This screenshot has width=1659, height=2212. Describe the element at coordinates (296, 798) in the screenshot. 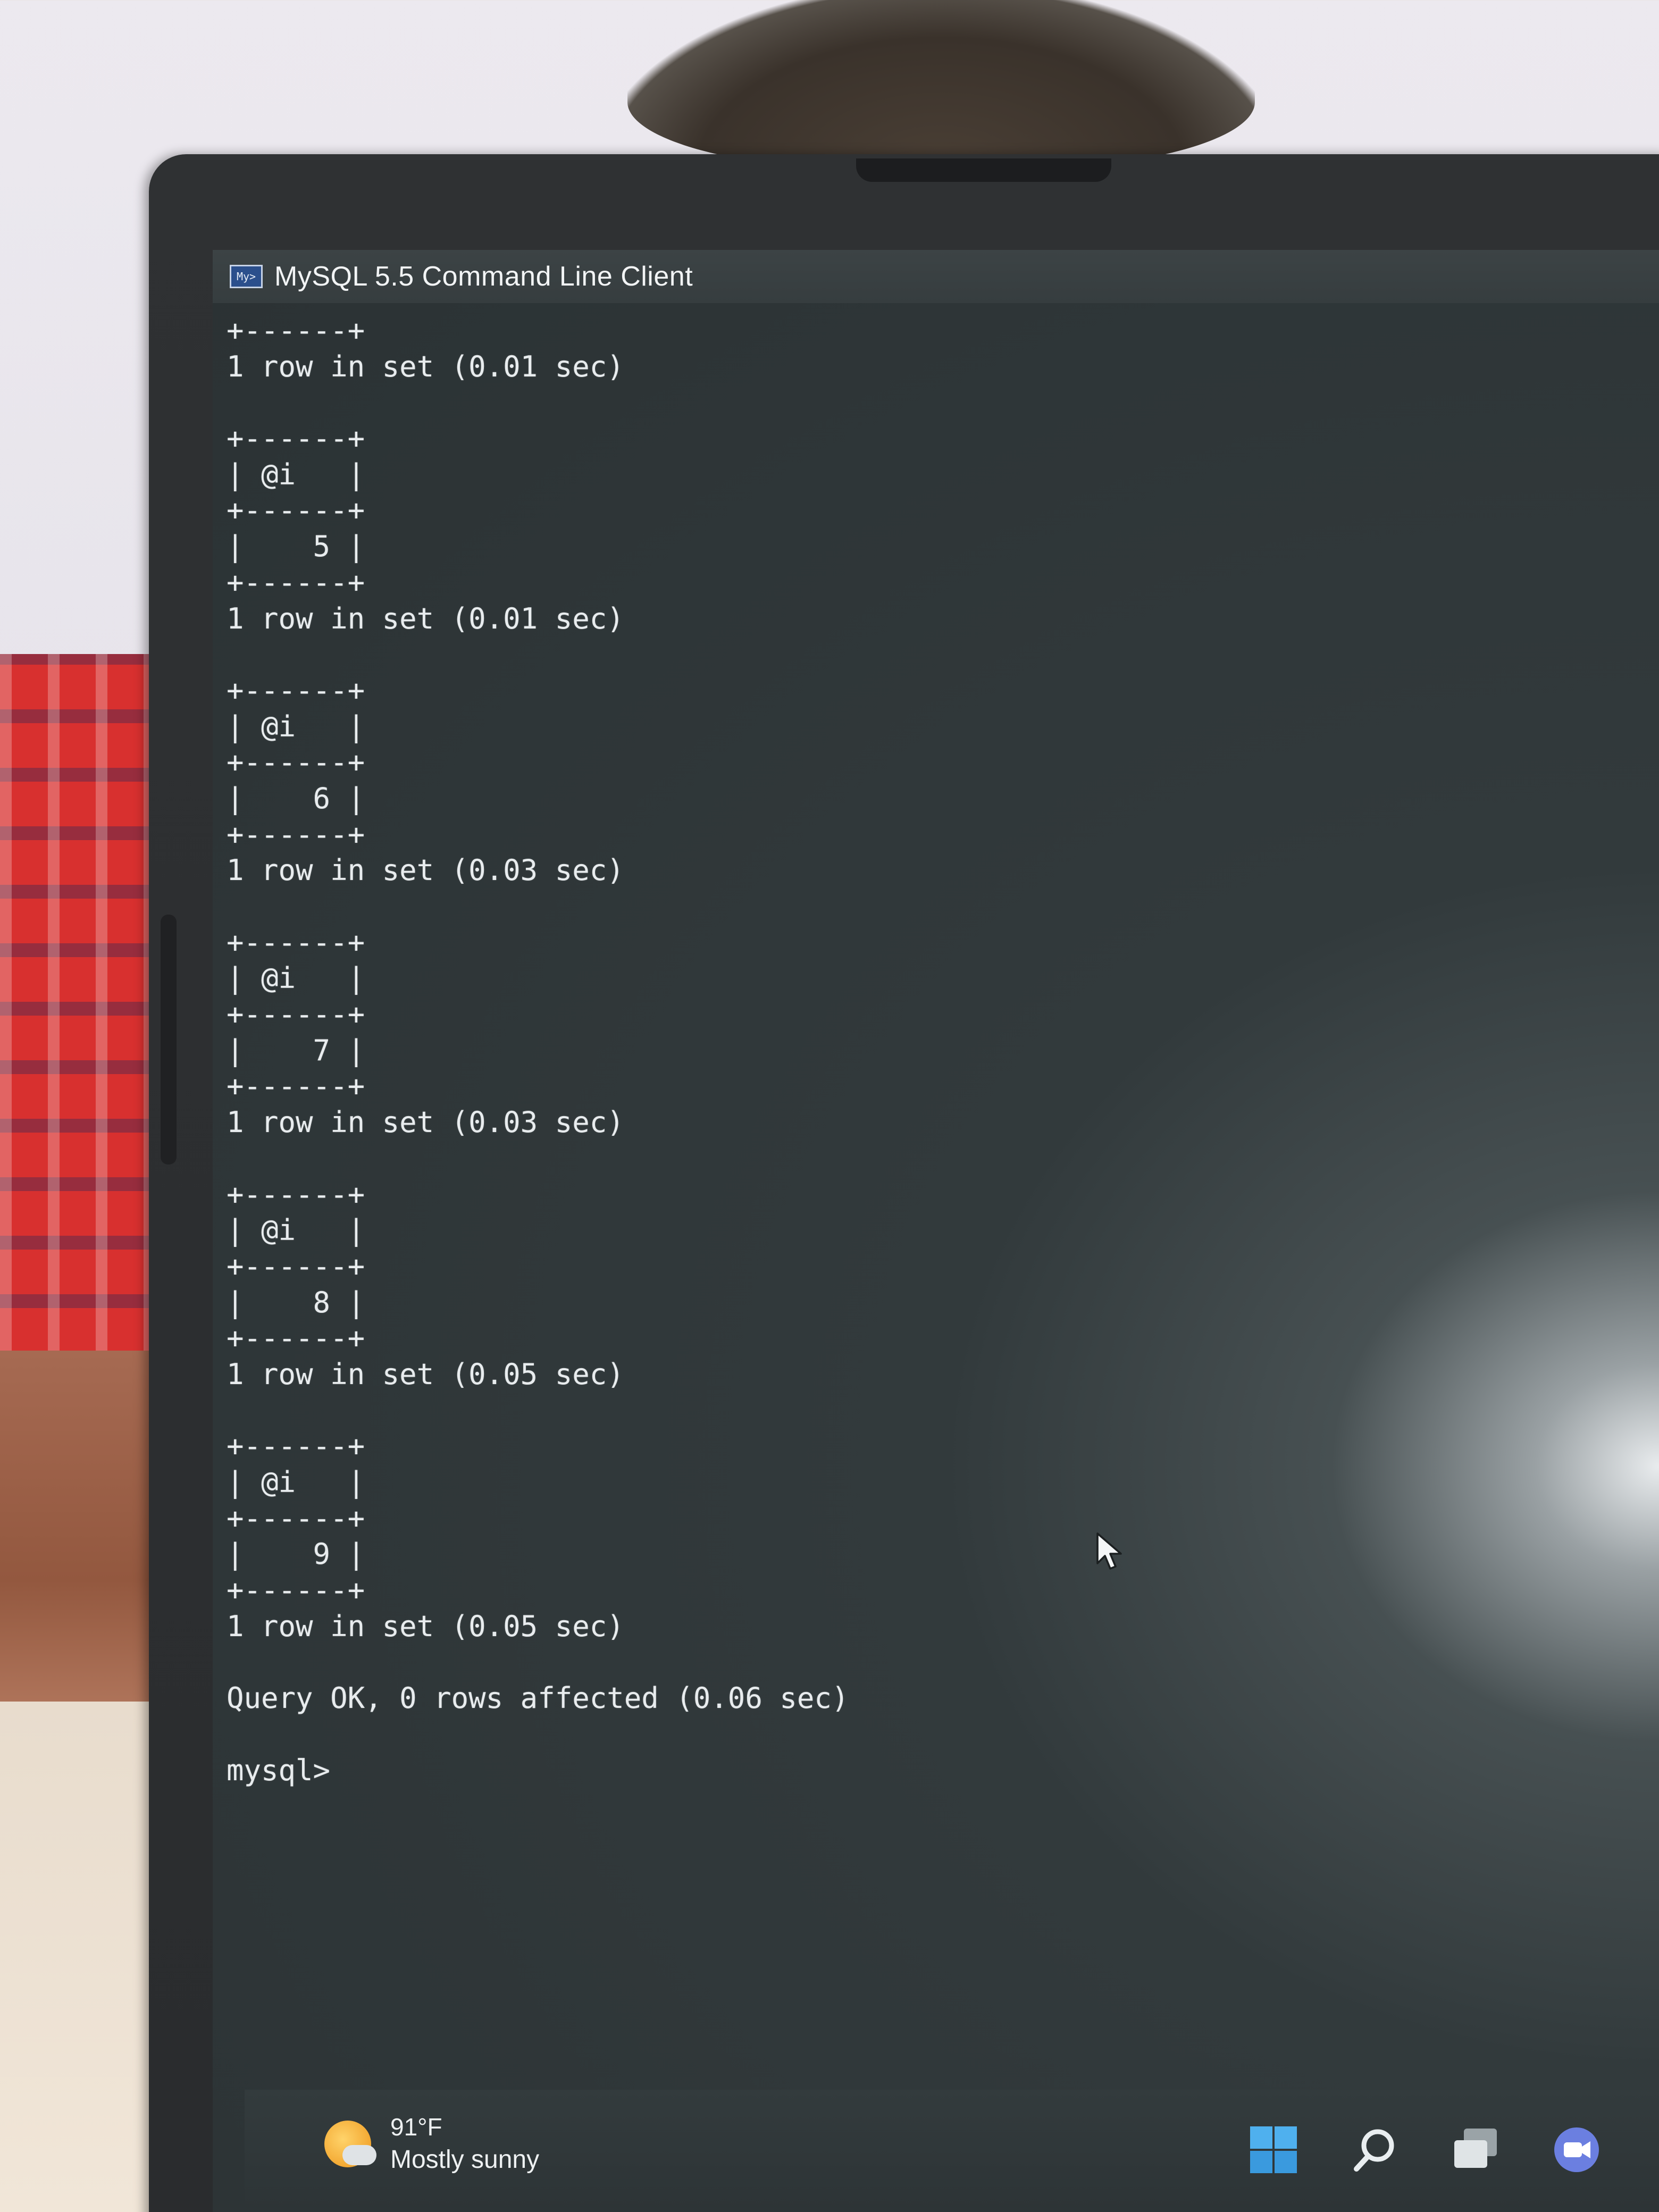

I see `console-line: | 6 |` at that location.